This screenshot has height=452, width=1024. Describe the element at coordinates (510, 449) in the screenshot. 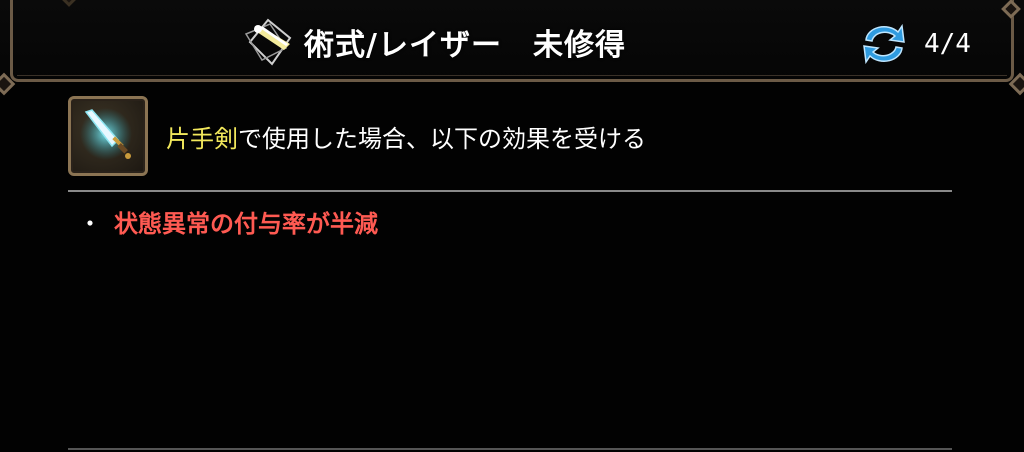

I see `bottom-divider` at that location.